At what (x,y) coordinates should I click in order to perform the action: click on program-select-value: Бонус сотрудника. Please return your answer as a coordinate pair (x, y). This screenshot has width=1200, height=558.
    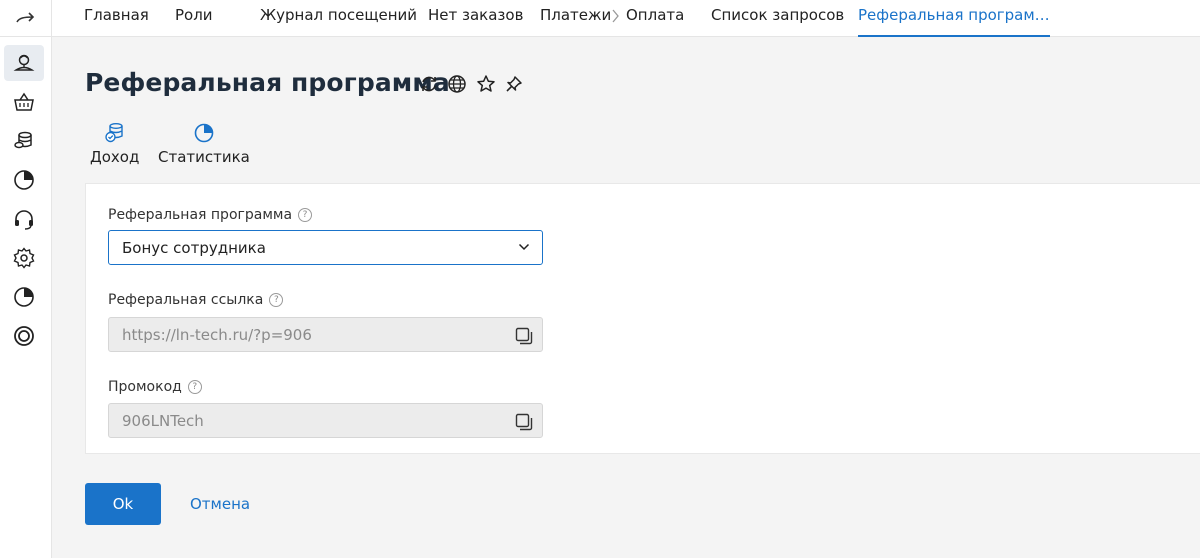
    Looking at the image, I should click on (194, 248).